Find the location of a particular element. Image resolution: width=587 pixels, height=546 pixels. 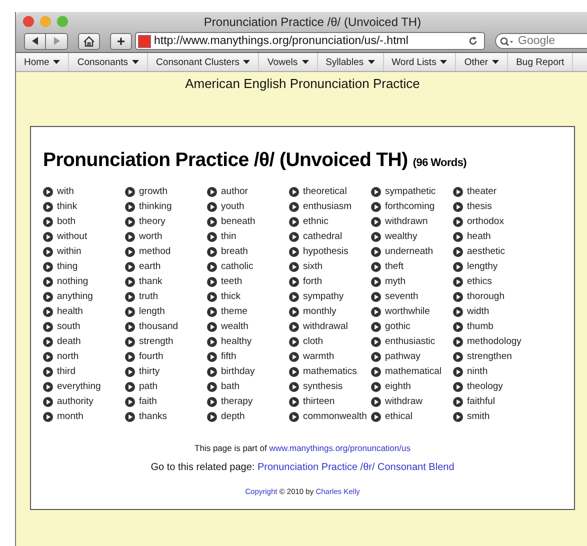

nav-menu-item: Bug Report is located at coordinates (541, 62).